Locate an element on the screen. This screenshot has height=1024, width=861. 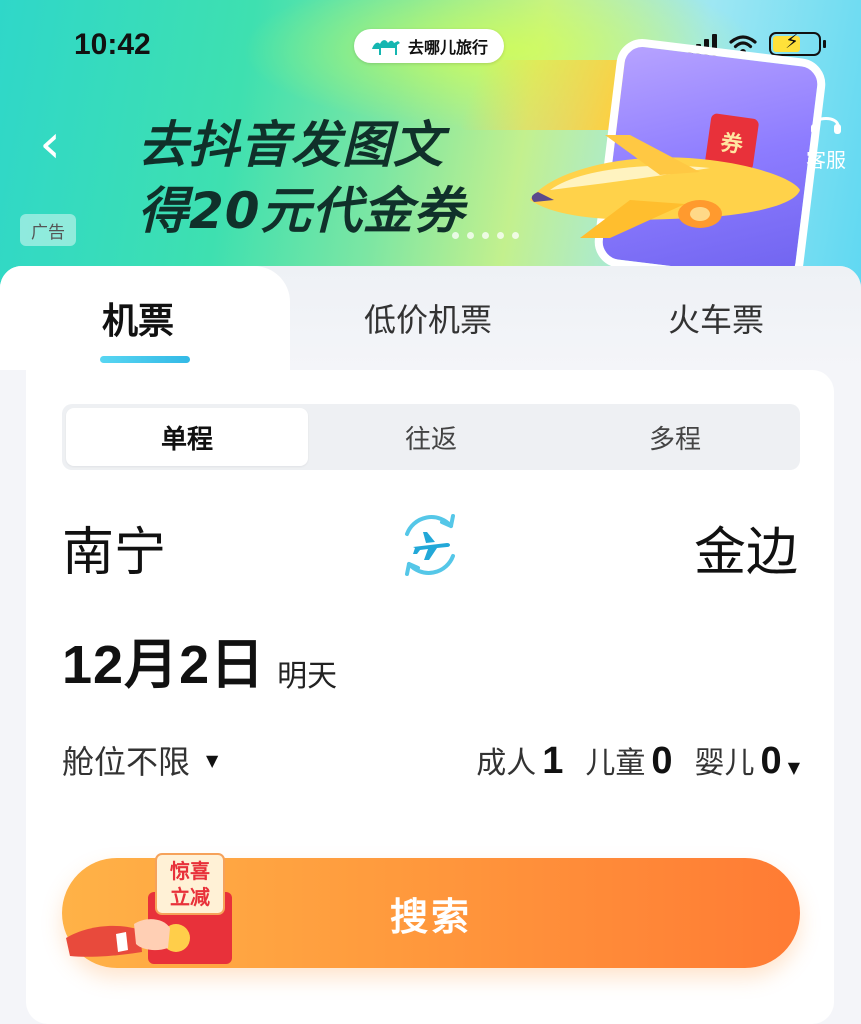
passenger-selector: 成人 1 儿童 0 婴儿 0 ▼ is located at coordinates (638, 760).